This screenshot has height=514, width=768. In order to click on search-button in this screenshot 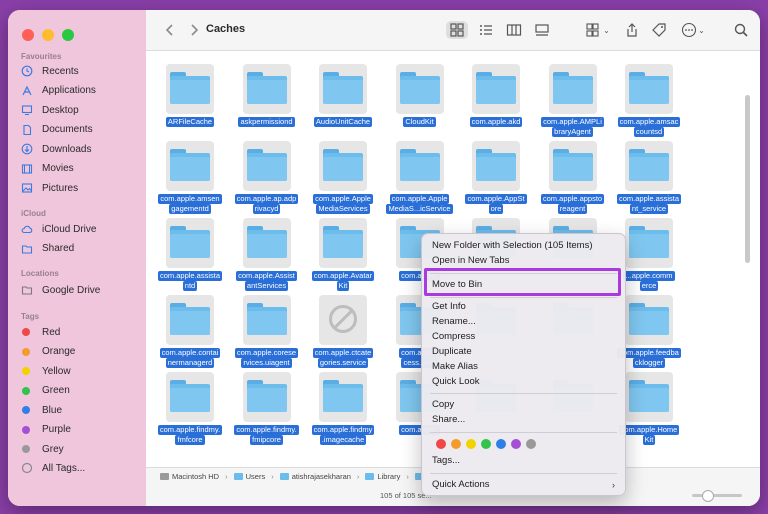, I will do `click(741, 30)`.